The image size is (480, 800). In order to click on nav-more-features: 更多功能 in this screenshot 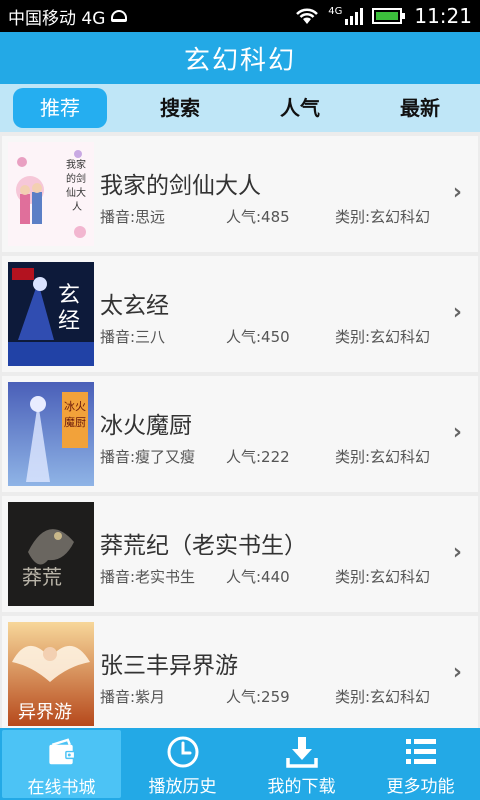, I will do `click(420, 764)`.